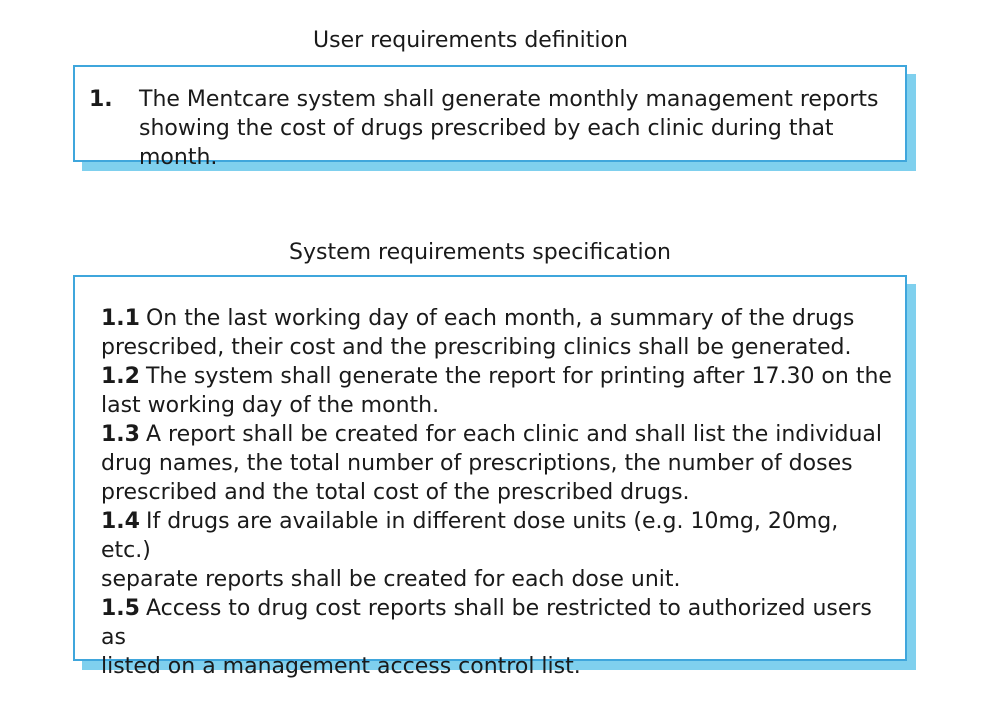  What do you see at coordinates (480, 252) in the screenshot?
I see `system-requirements-title: System requirements specification` at bounding box center [480, 252].